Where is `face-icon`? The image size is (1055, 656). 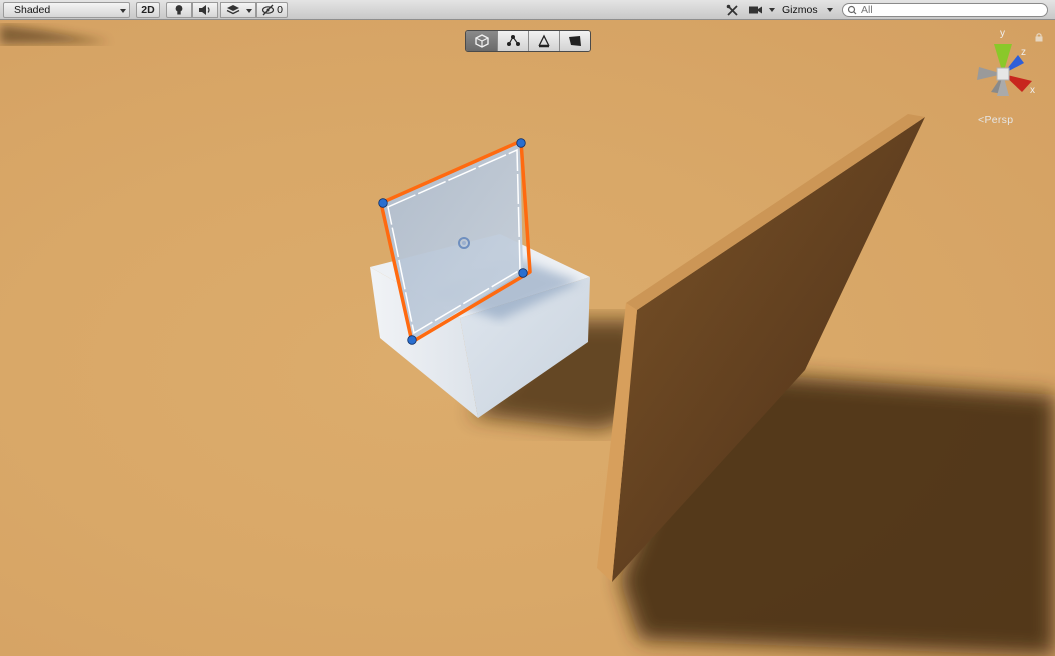 face-icon is located at coordinates (575, 41).